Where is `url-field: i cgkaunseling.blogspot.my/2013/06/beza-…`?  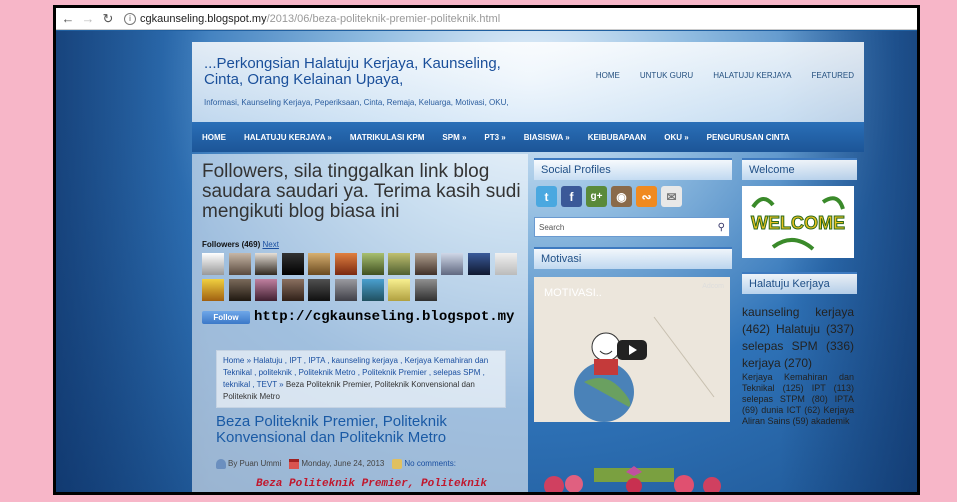
url-field: i cgkaunseling.blogspot.my/2013/06/beza-… is located at coordinates (312, 18).